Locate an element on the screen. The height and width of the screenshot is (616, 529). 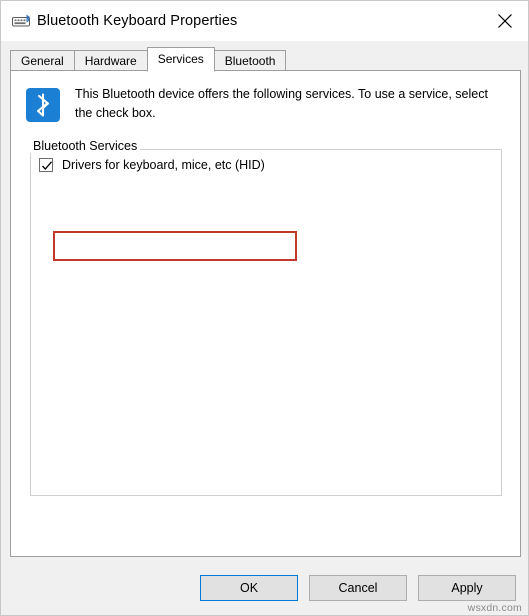
title-bar: Bluetooth Keyboard Properties is located at coordinates (264, 21).